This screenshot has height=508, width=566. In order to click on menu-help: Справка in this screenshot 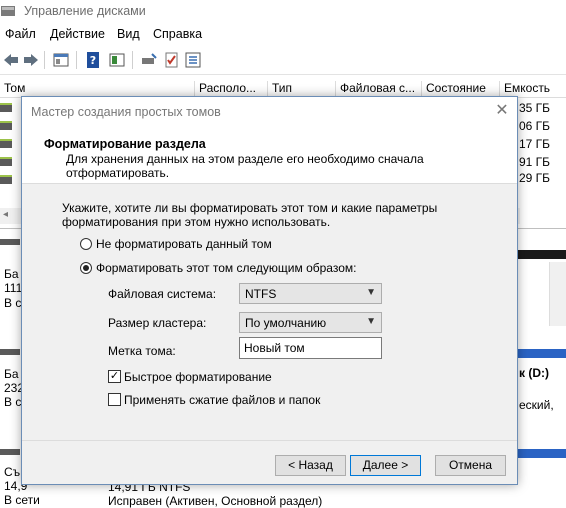, I will do `click(177, 34)`.